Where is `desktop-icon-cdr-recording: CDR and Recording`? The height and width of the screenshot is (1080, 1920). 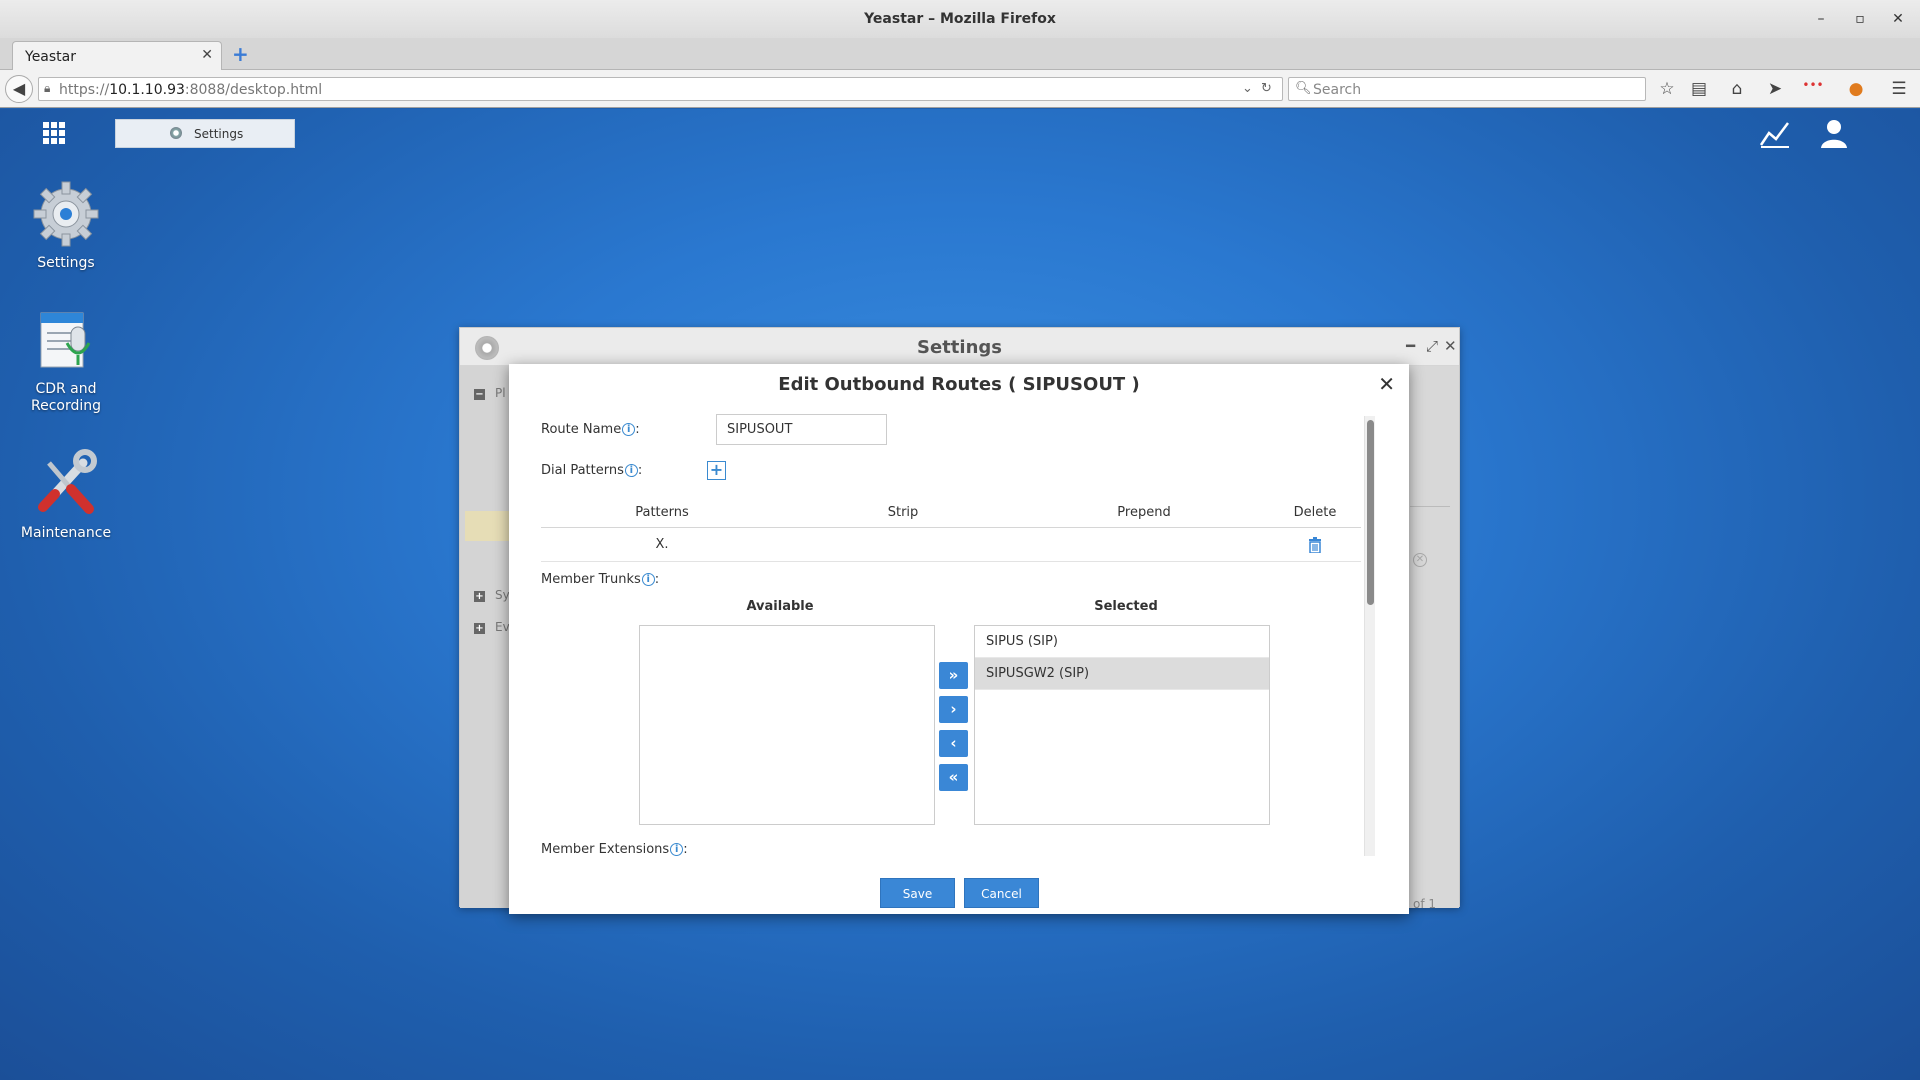 desktop-icon-cdr-recording: CDR and Recording is located at coordinates (66, 360).